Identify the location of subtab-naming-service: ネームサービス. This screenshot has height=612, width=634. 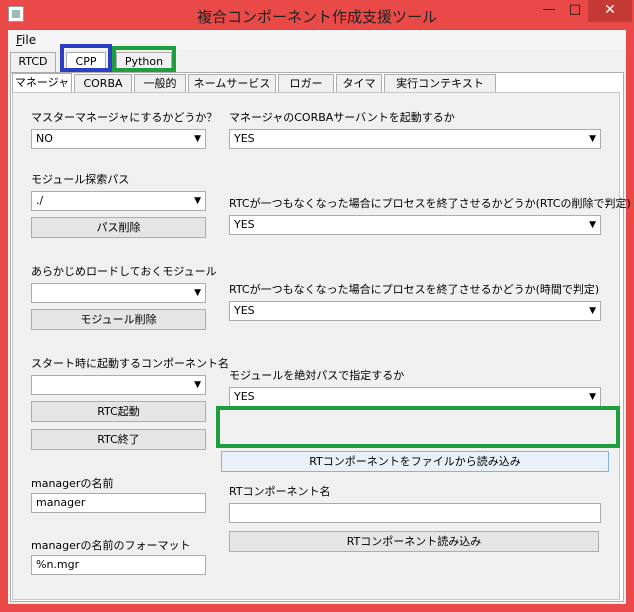
(232, 83).